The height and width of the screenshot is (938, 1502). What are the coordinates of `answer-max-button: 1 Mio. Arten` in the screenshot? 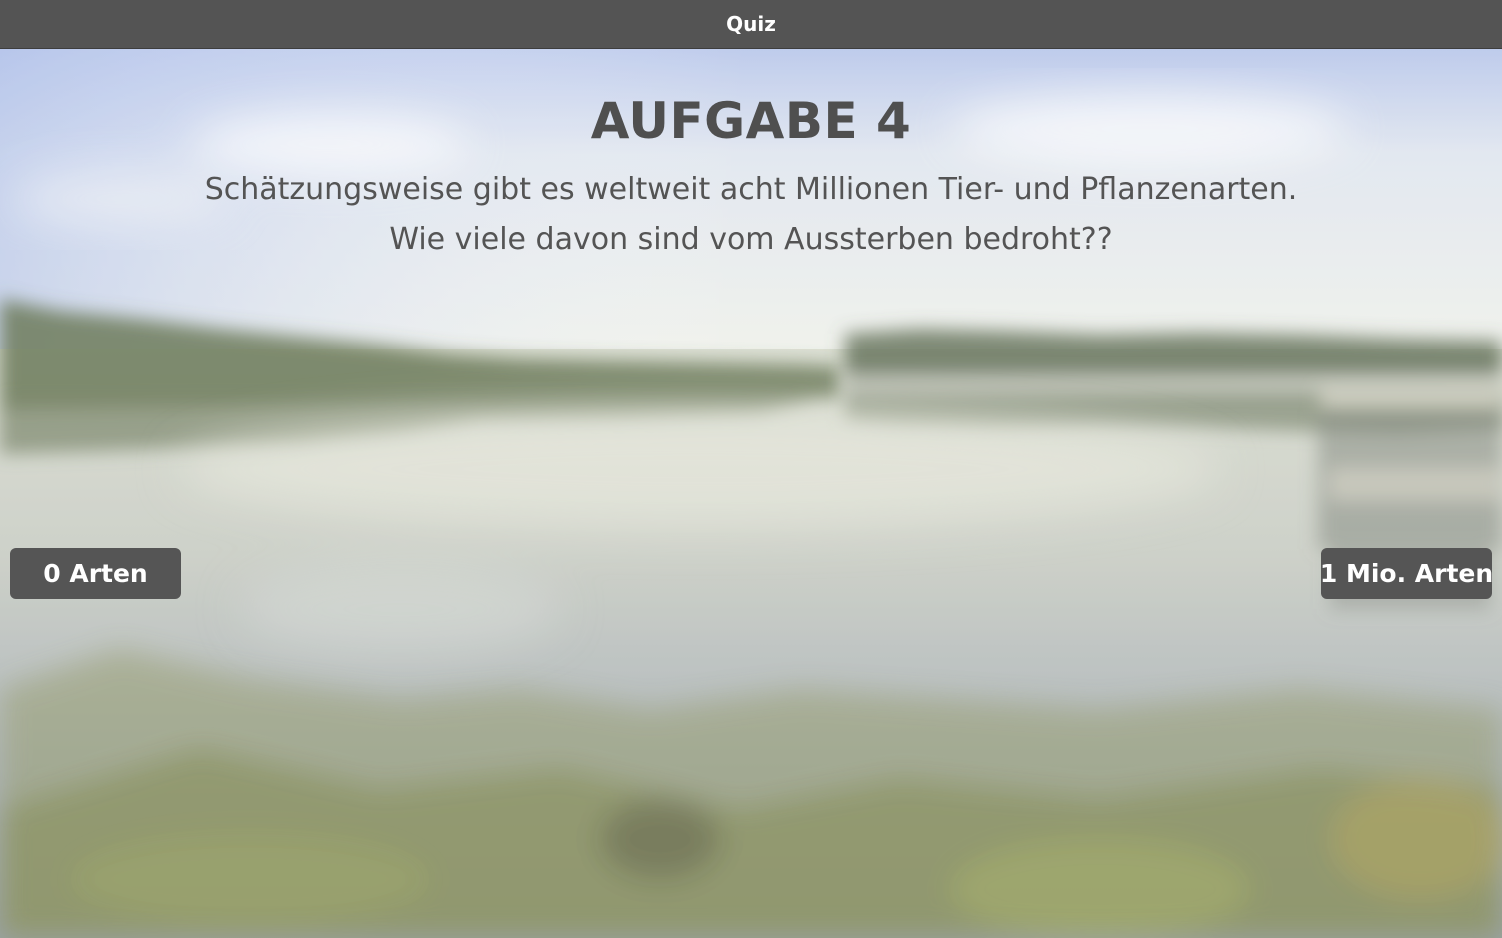 It's located at (1406, 573).